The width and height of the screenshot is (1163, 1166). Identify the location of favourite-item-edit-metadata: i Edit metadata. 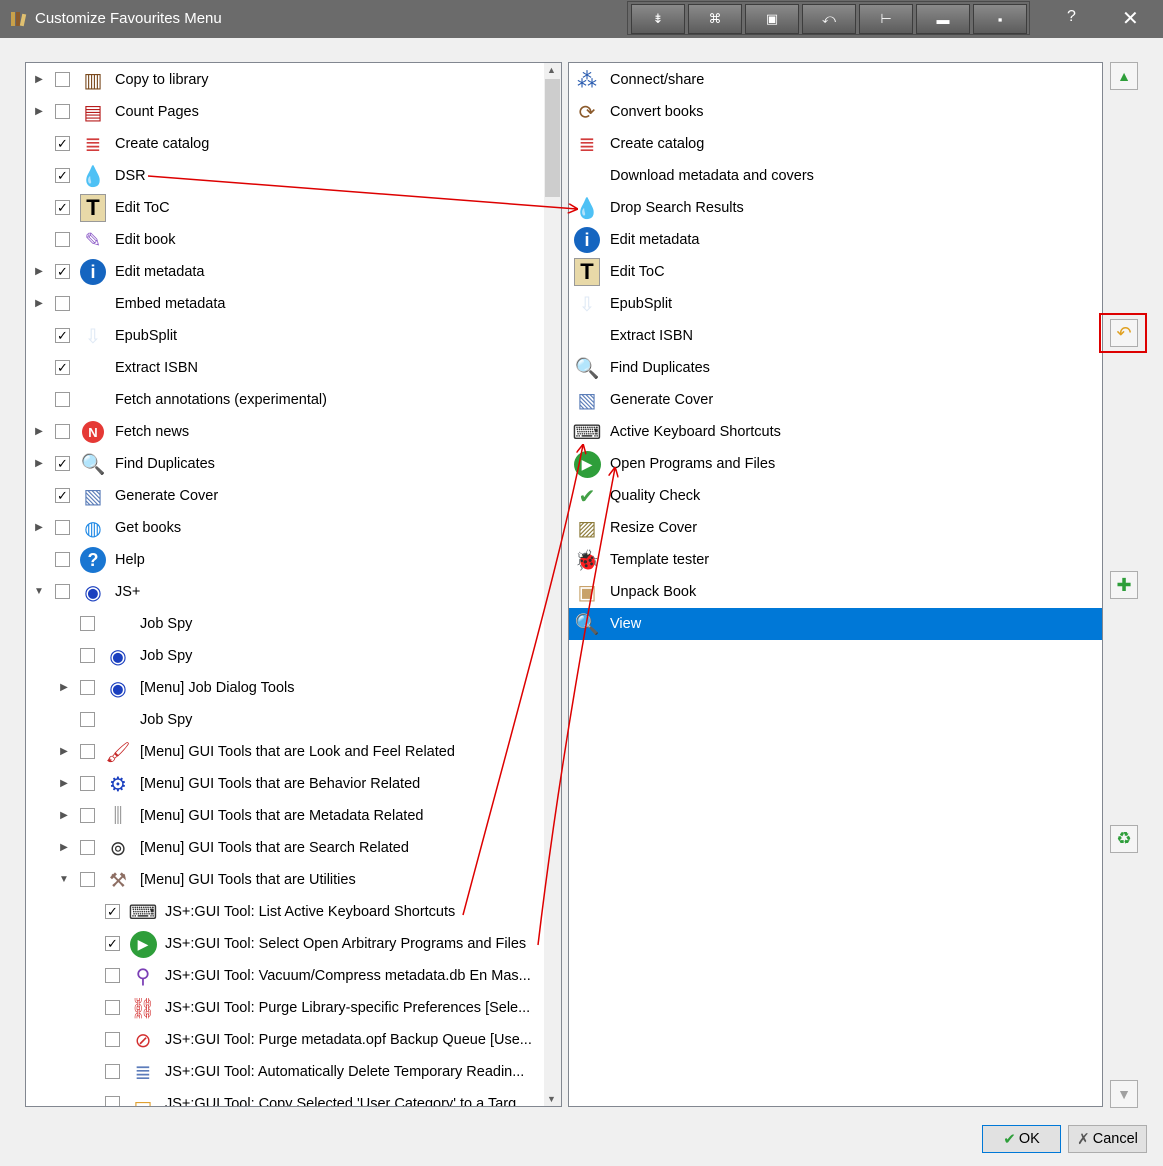
(835, 240).